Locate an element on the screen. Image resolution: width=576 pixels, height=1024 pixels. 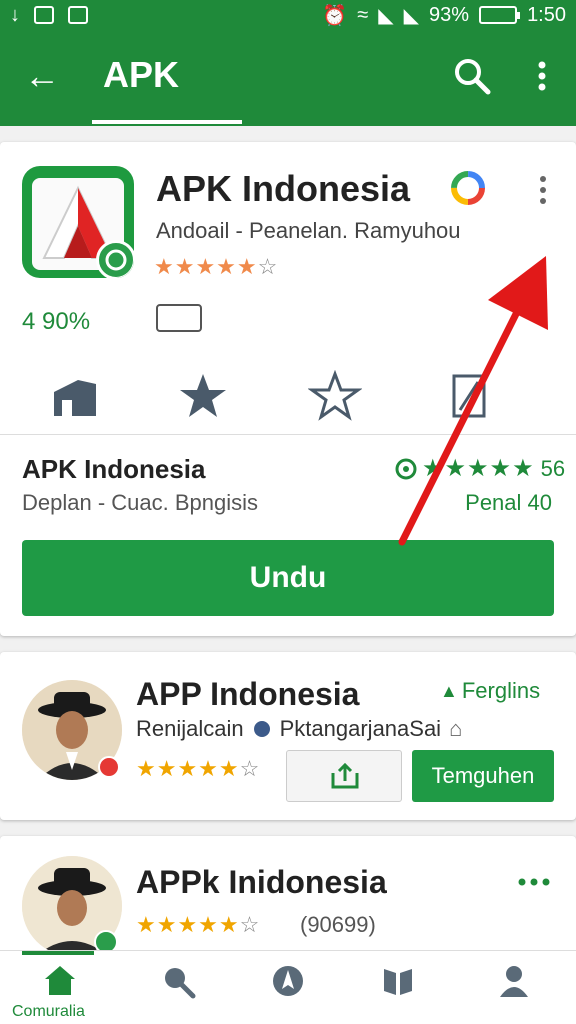
home-icon is located at coordinates (60, 980).